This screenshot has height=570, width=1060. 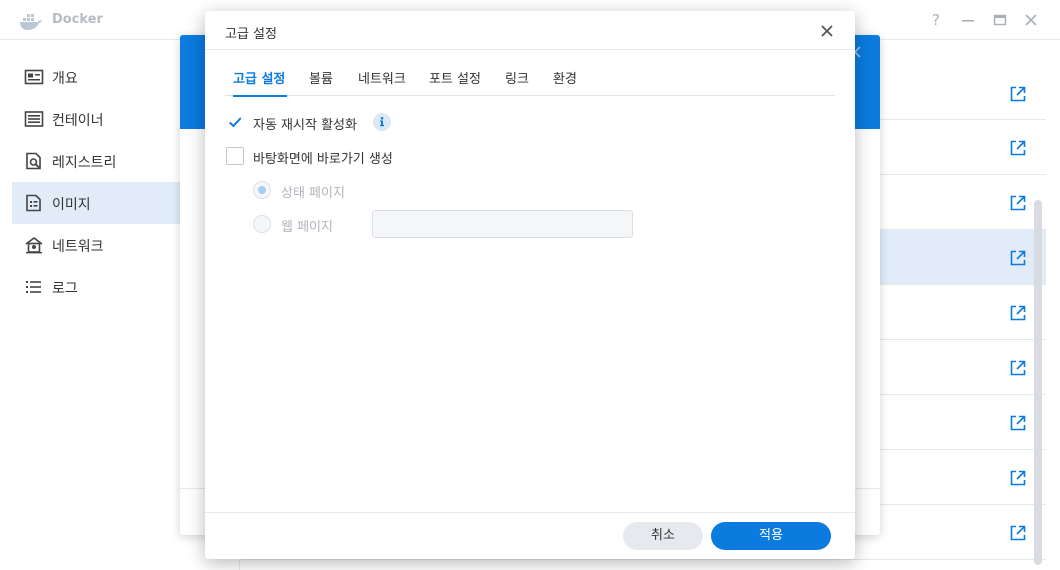 What do you see at coordinates (71, 205) in the screenshot?
I see `sidebar-item-label: 이미지` at bounding box center [71, 205].